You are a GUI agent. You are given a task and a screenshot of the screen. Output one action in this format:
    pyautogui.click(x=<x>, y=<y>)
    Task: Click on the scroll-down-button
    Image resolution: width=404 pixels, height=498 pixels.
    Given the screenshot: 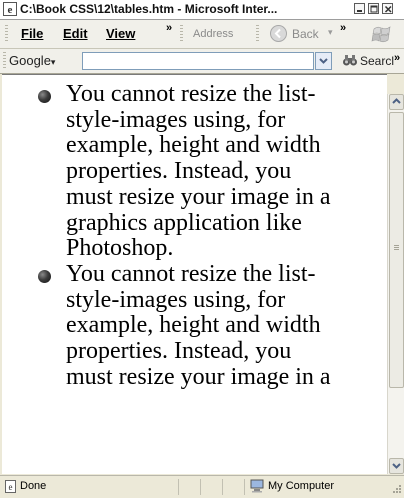 What is the action you would take?
    pyautogui.click(x=396, y=466)
    